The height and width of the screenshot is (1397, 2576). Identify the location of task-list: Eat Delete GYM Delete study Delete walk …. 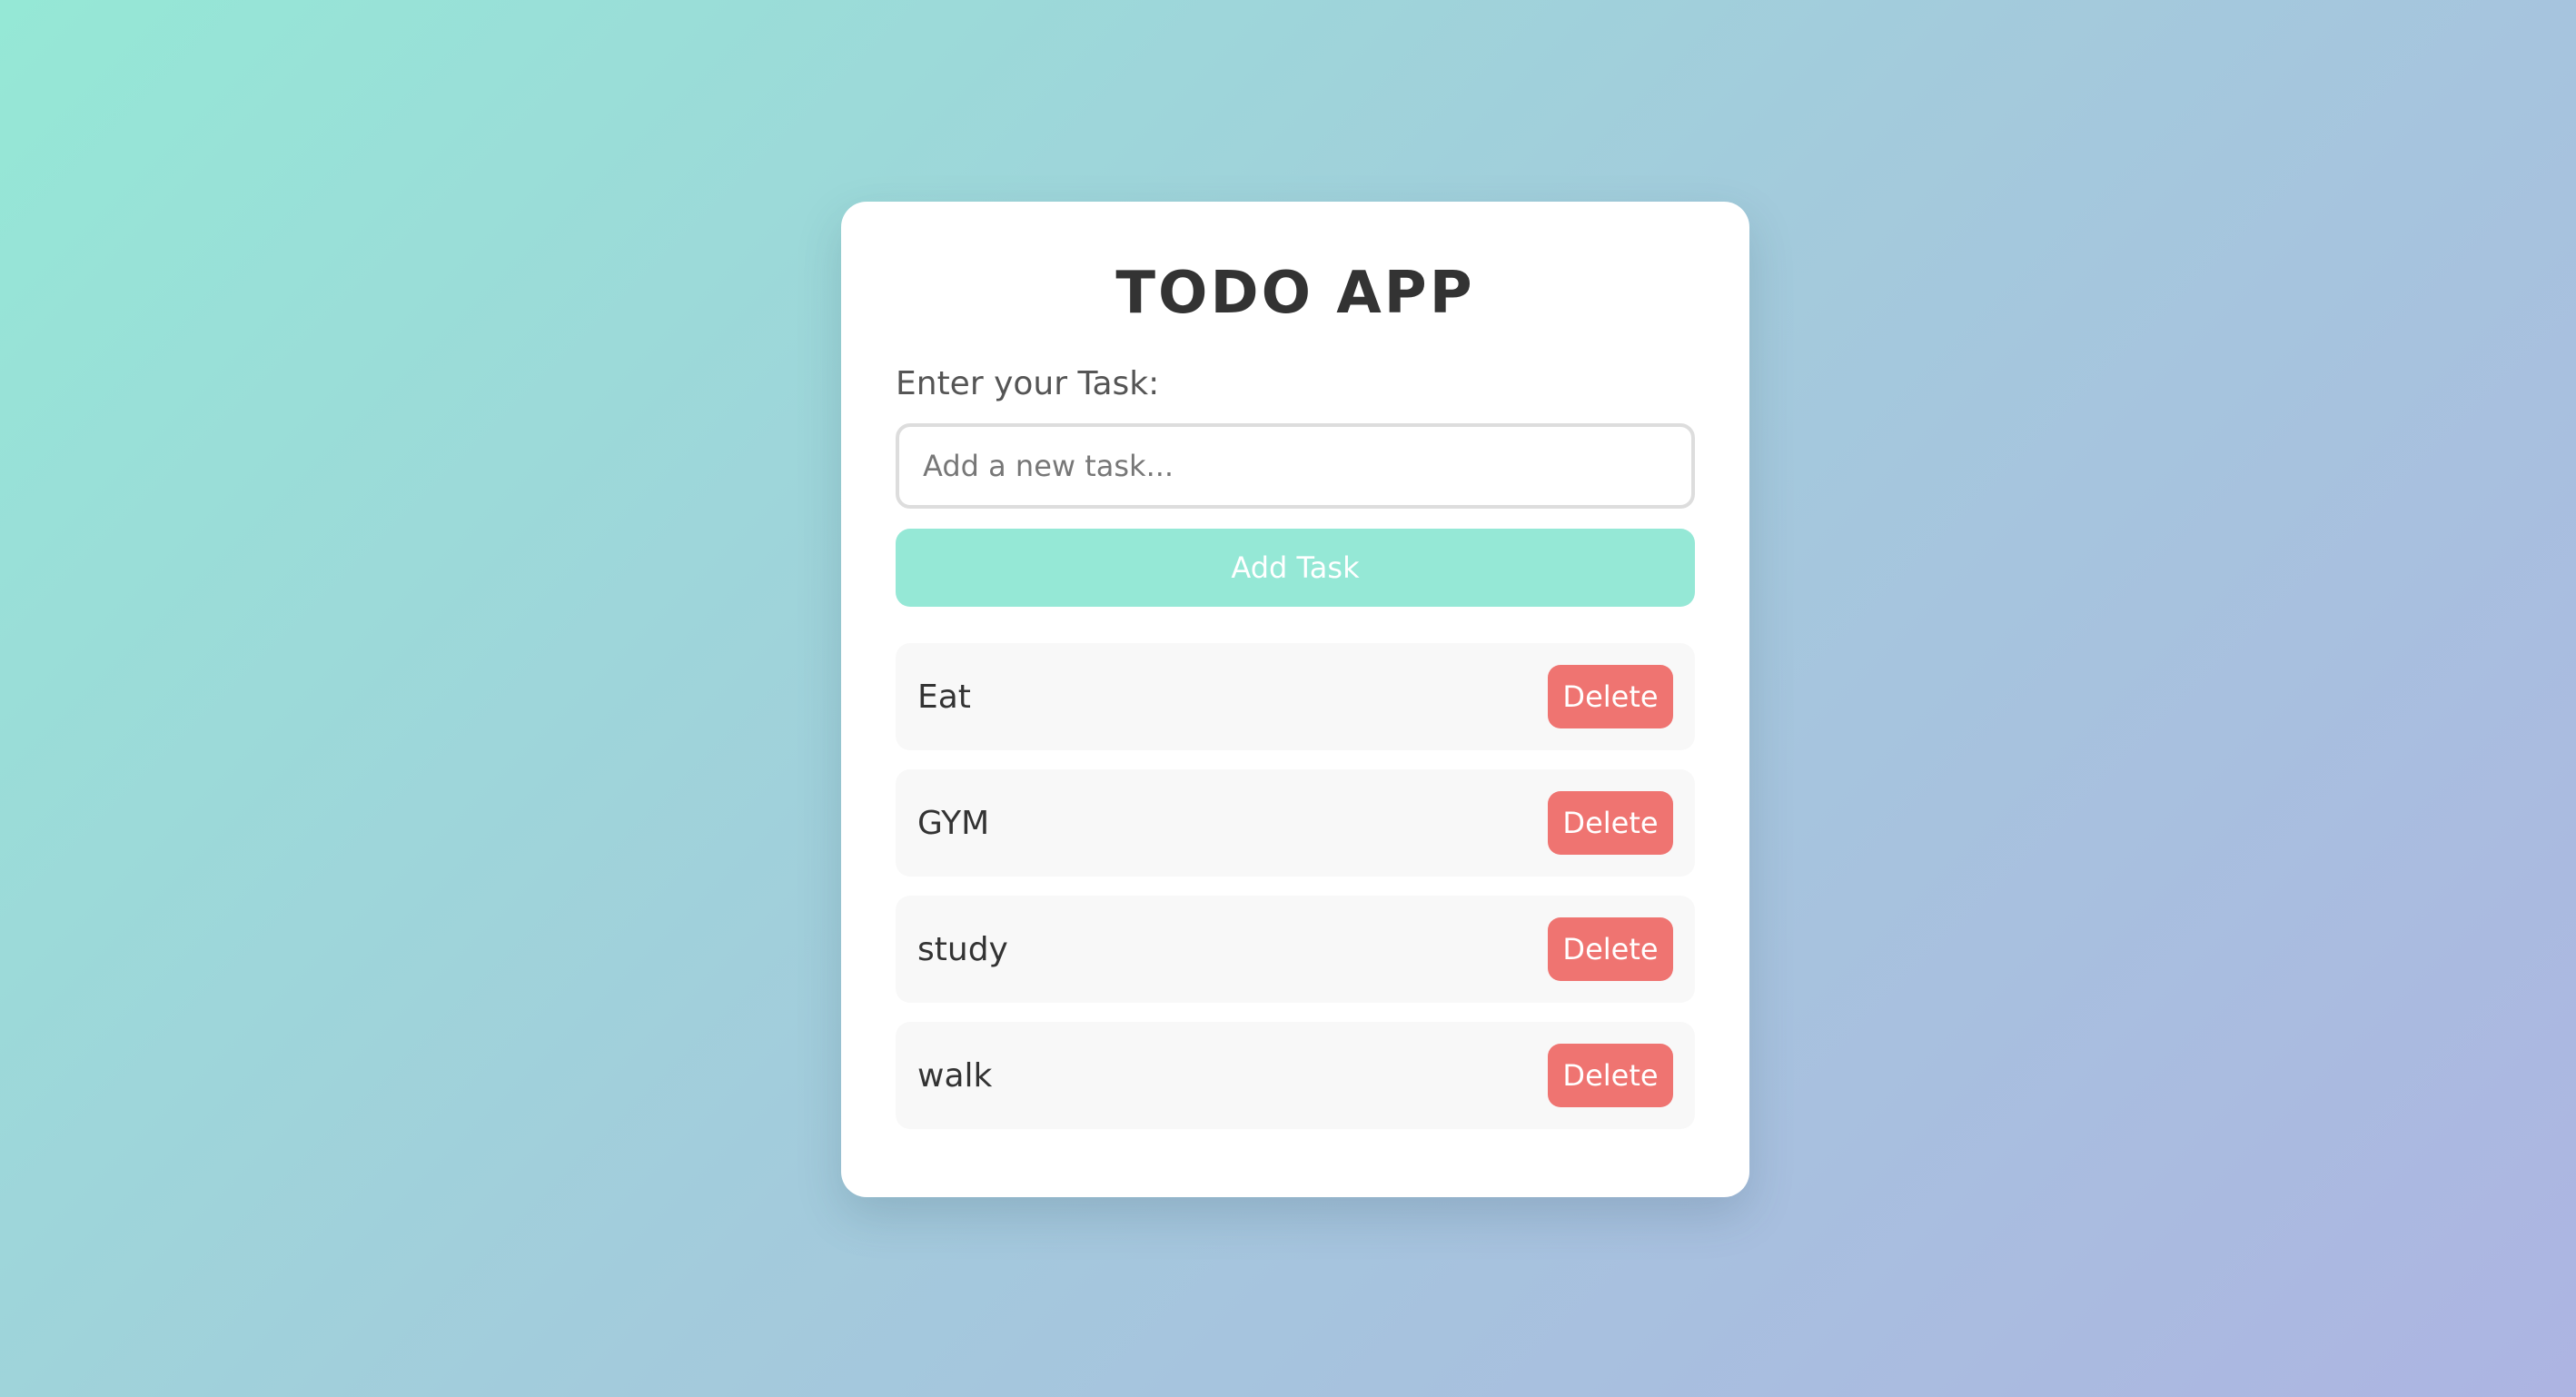
(1295, 886).